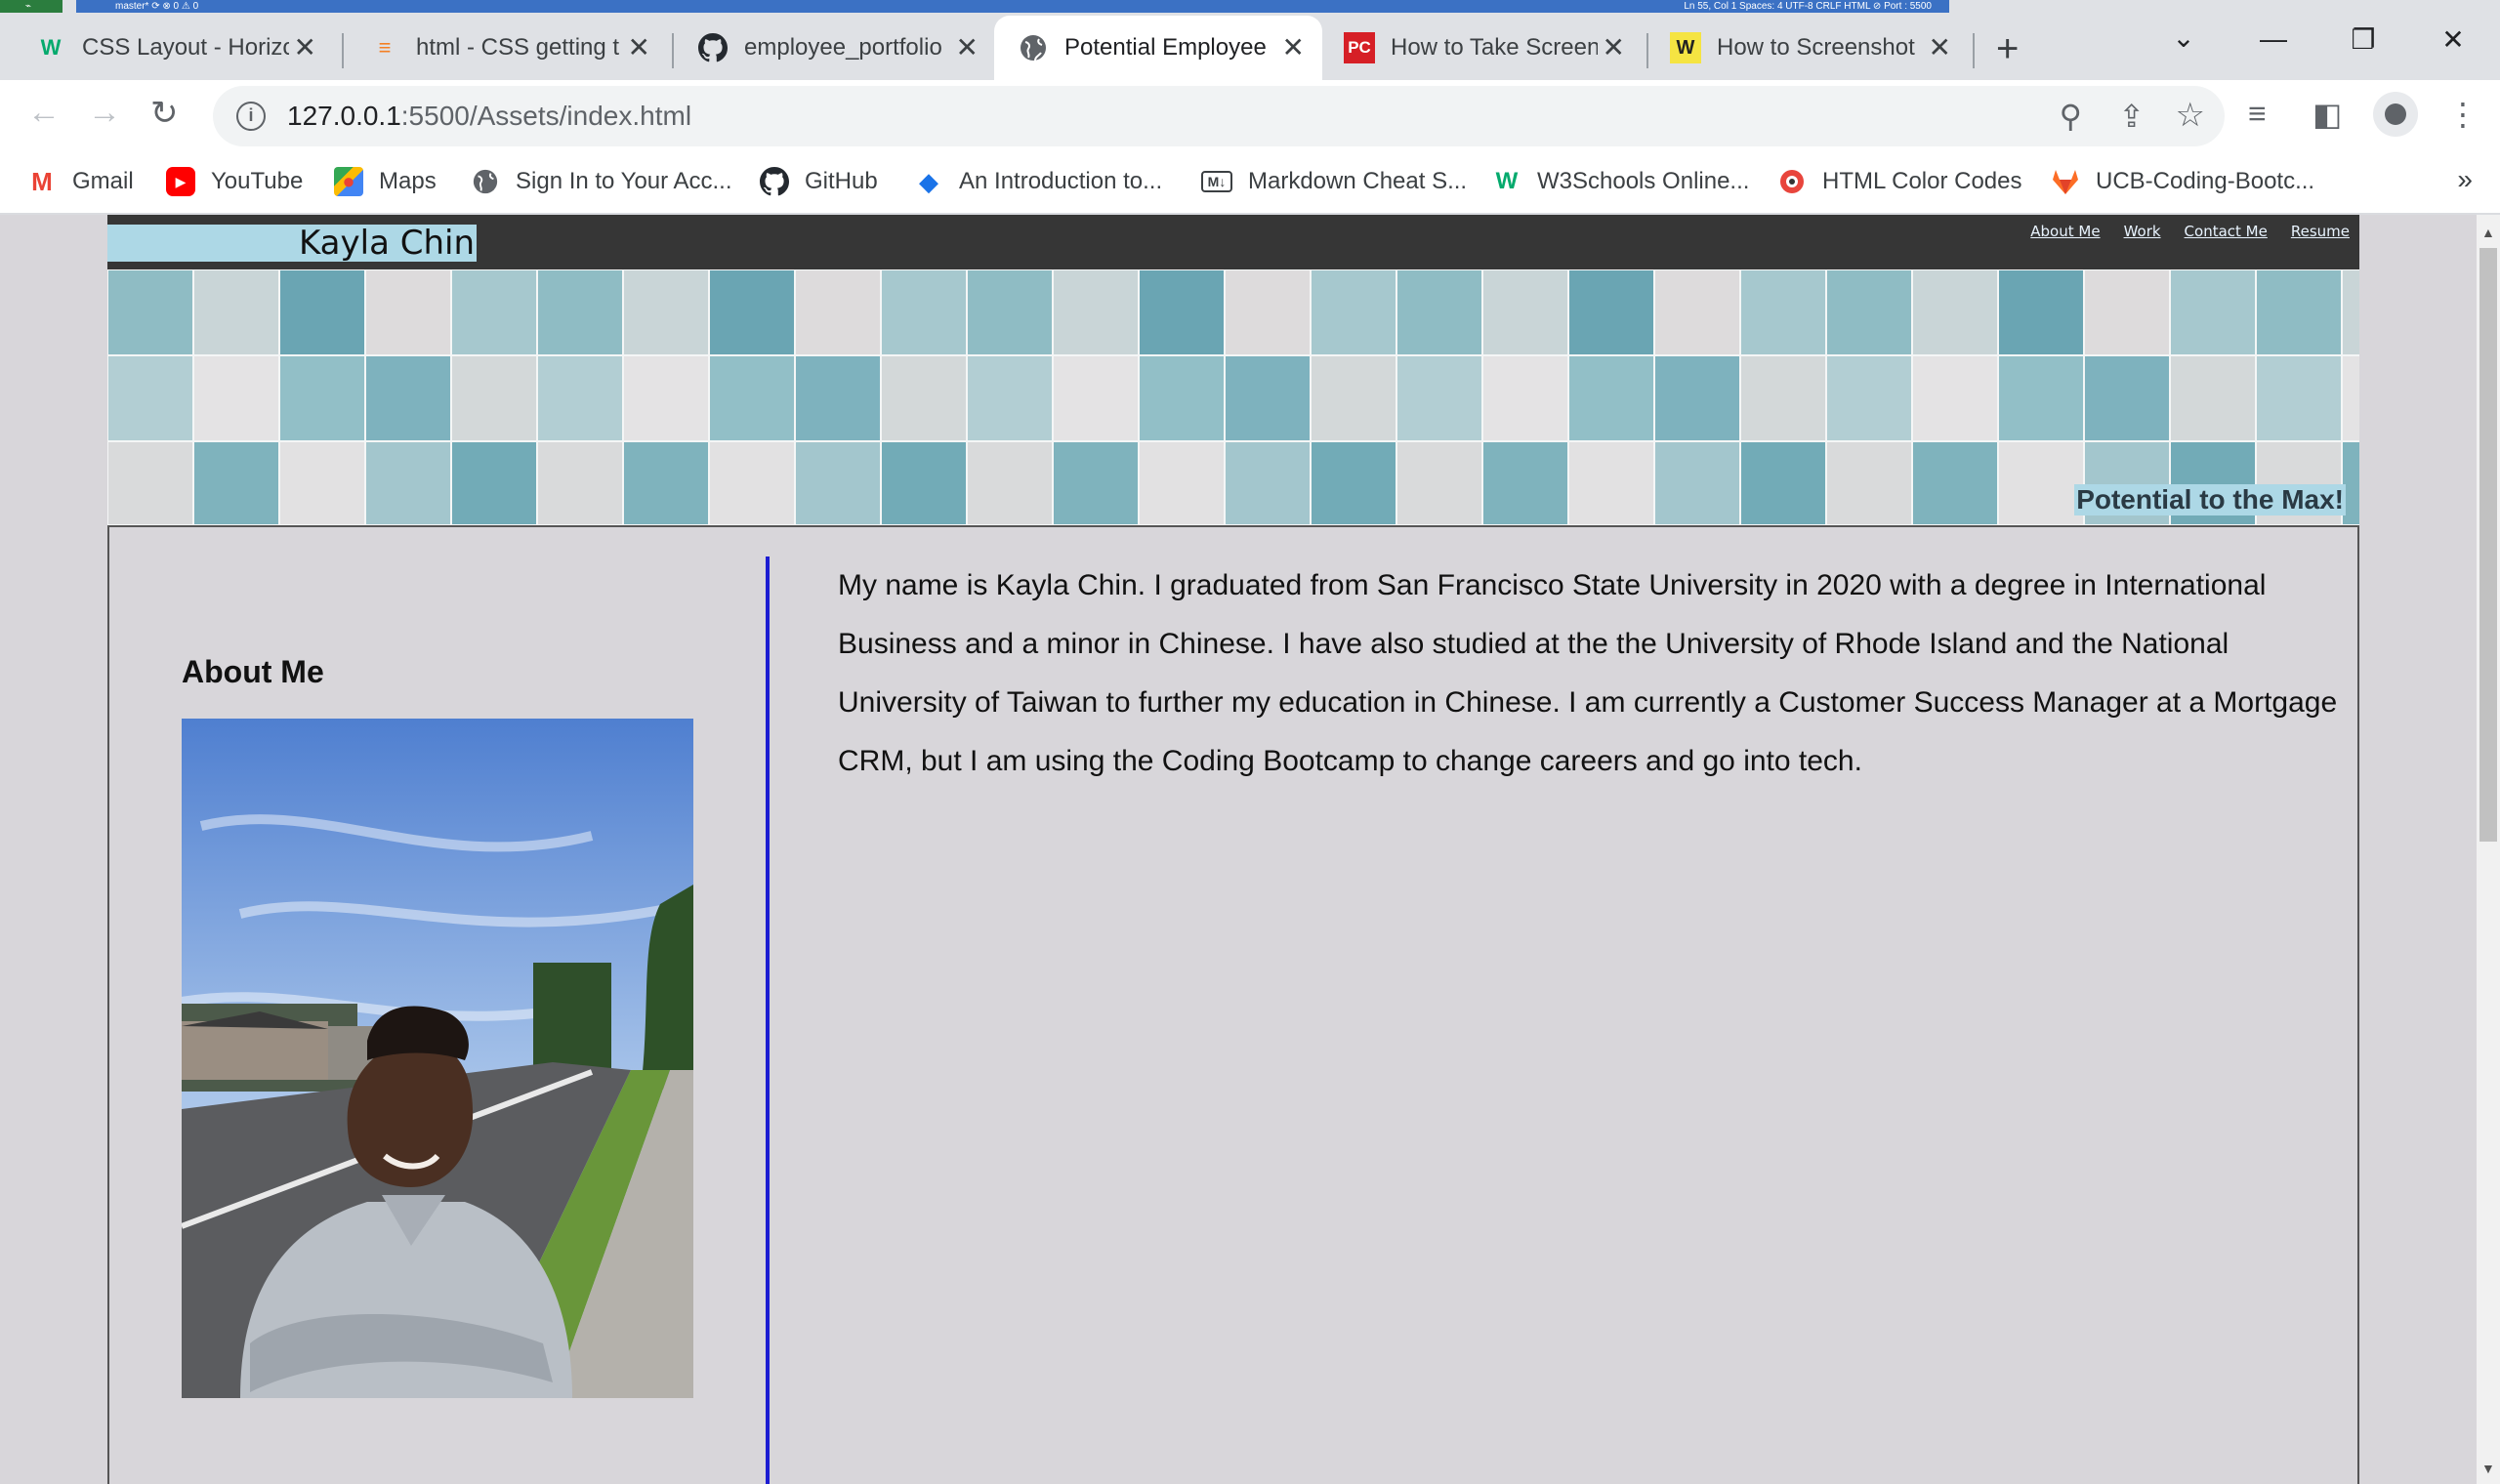 This screenshot has width=2500, height=1484. I want to click on scrollbar-thumb, so click(2488, 545).